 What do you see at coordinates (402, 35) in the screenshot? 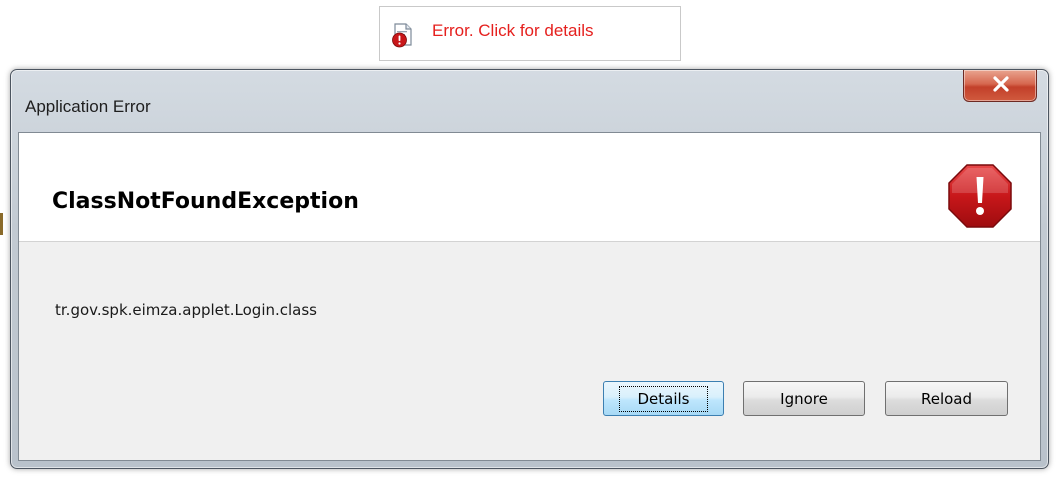
I see `document-error-icon` at bounding box center [402, 35].